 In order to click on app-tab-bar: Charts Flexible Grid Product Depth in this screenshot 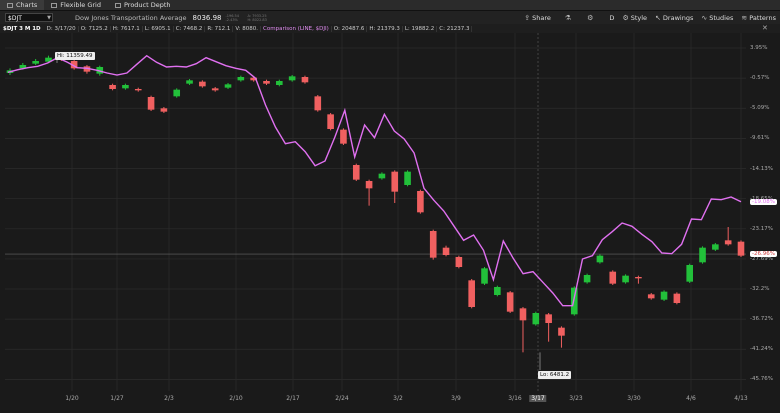, I will do `click(390, 5)`.